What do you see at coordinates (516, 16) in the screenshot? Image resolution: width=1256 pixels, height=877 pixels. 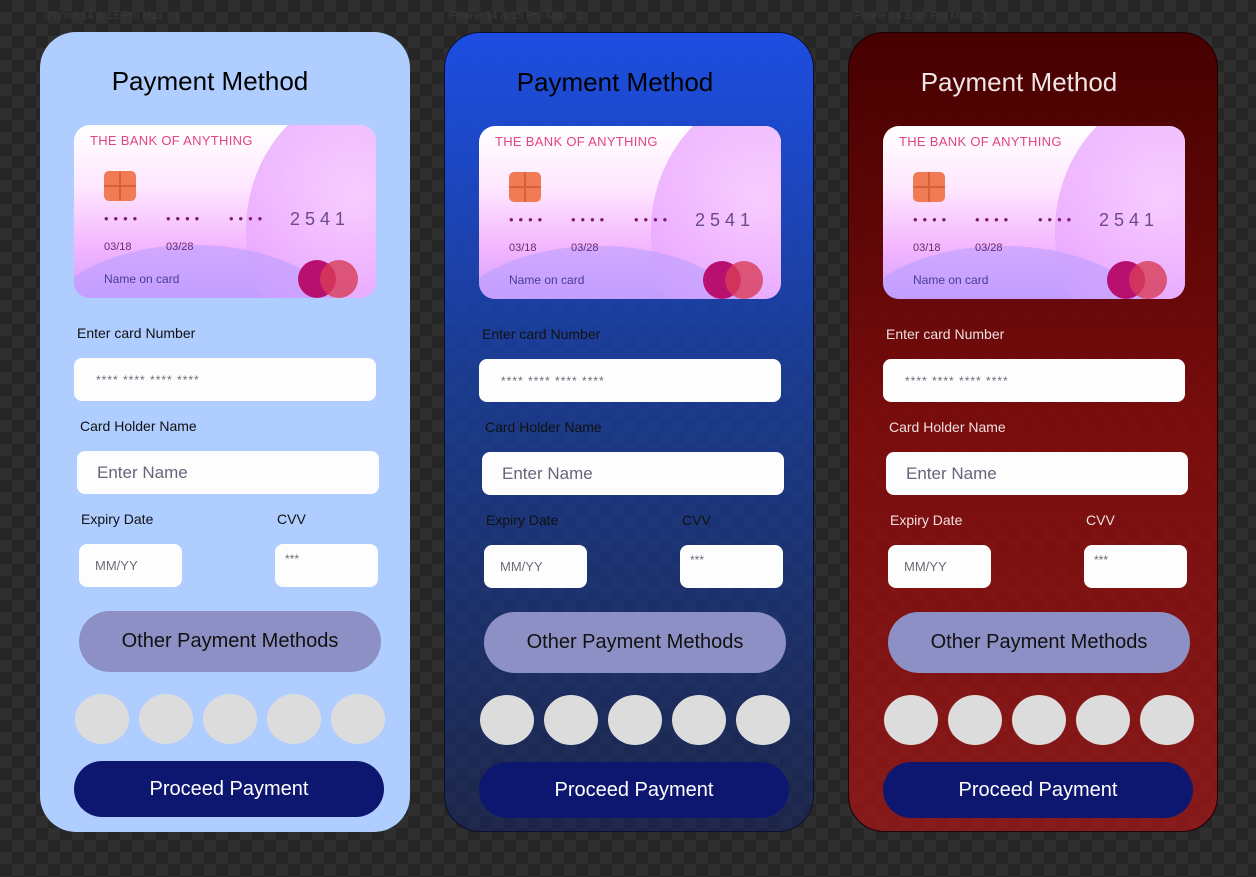 I see `frame-label-2: iPhone 14 & 15 Pro Max - 2` at bounding box center [516, 16].